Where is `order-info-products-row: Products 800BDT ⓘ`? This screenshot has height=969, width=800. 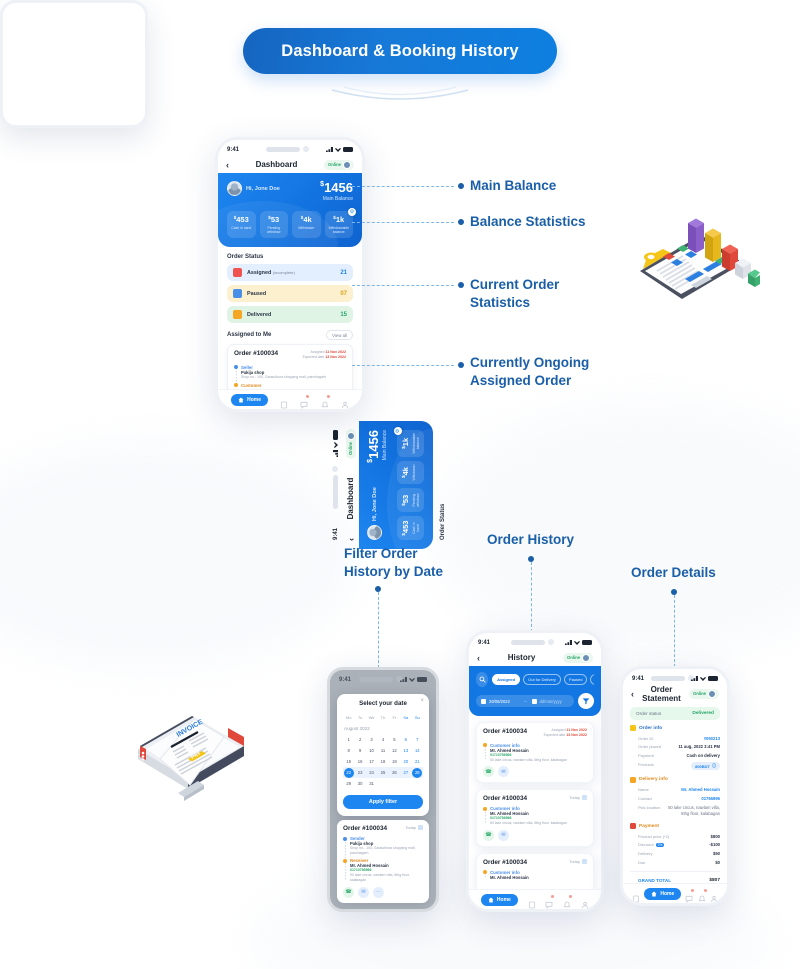 order-info-products-row: Products 800BDT ⓘ is located at coordinates (675, 766).